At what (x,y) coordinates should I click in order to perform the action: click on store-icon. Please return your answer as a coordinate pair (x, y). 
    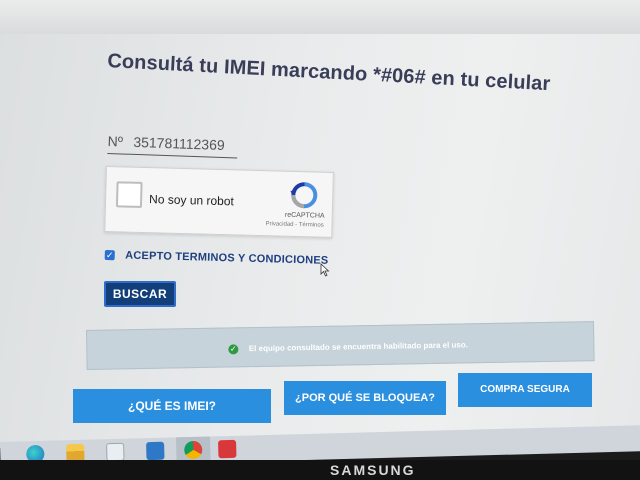
    Looking at the image, I should click on (115, 452).